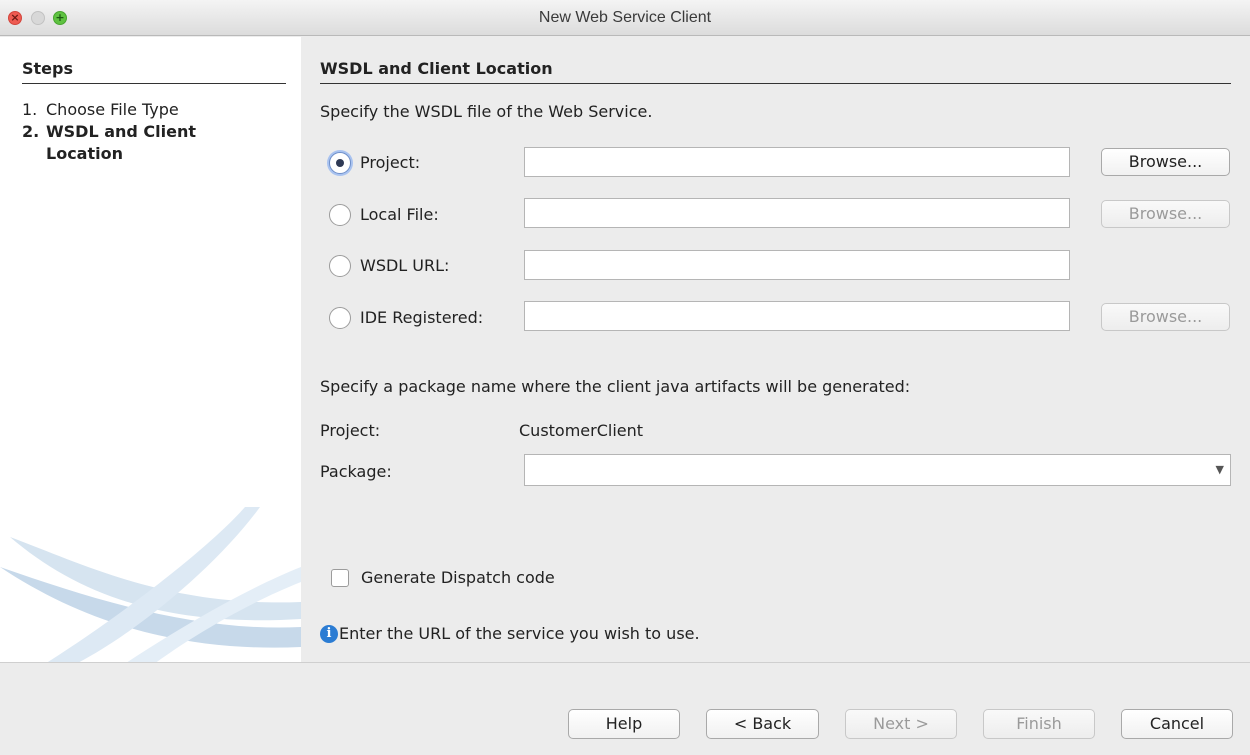 This screenshot has height=755, width=1250. I want to click on step-number: 1., so click(30, 109).